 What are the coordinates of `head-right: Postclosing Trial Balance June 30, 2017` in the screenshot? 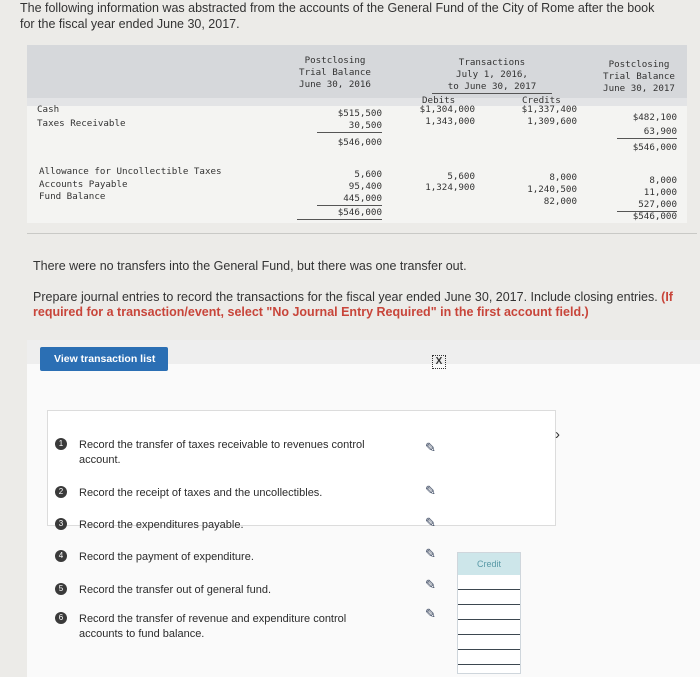 It's located at (639, 76).